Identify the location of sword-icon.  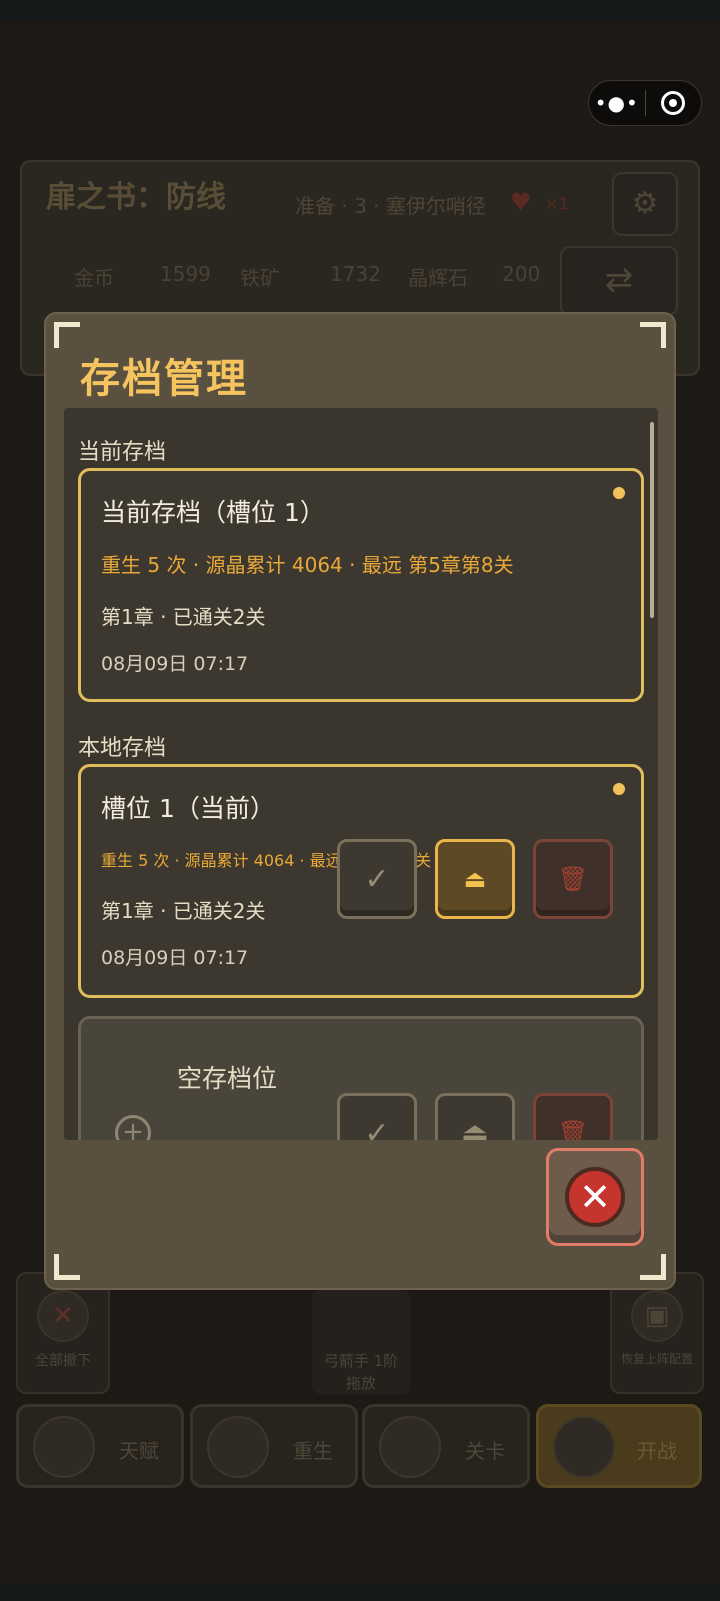
(410, 1447).